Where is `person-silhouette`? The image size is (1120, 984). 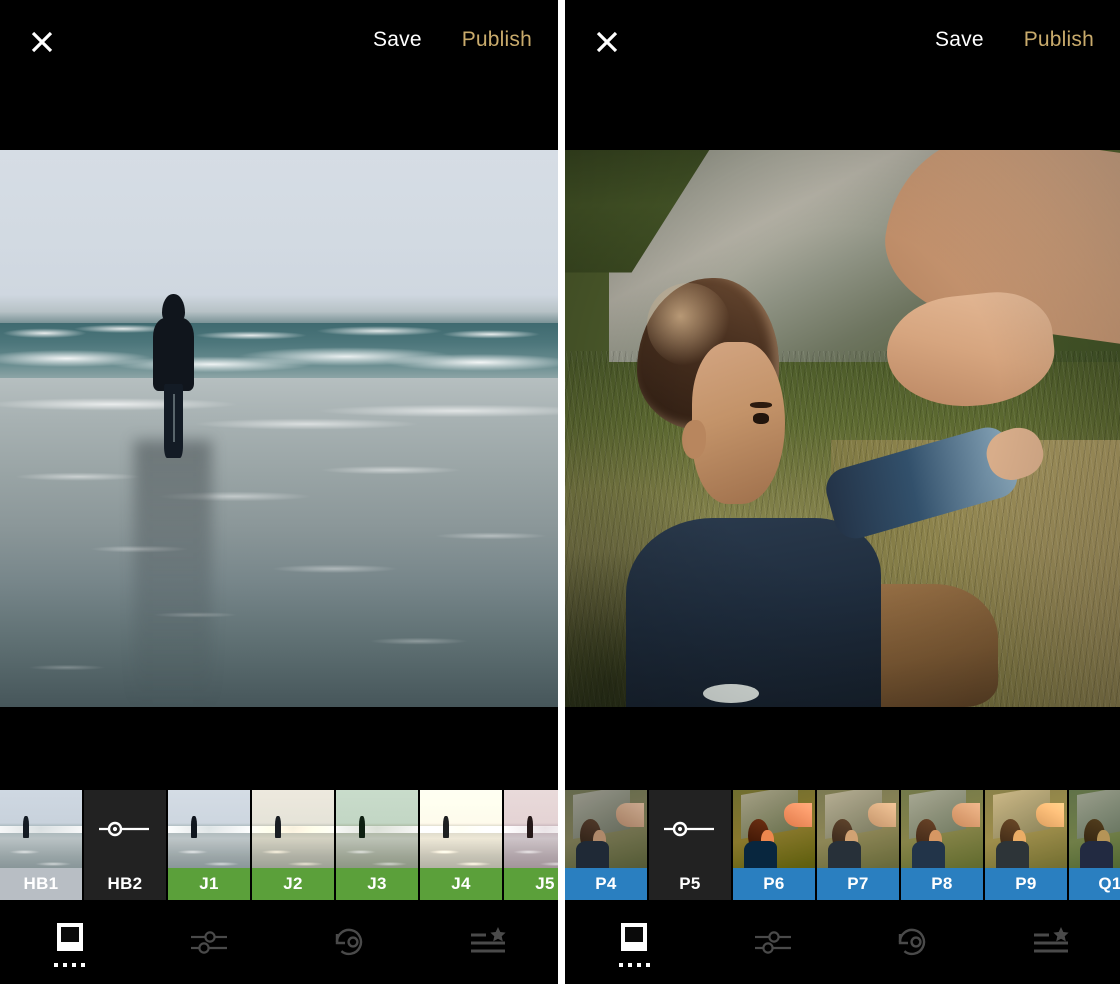 person-silhouette is located at coordinates (173, 376).